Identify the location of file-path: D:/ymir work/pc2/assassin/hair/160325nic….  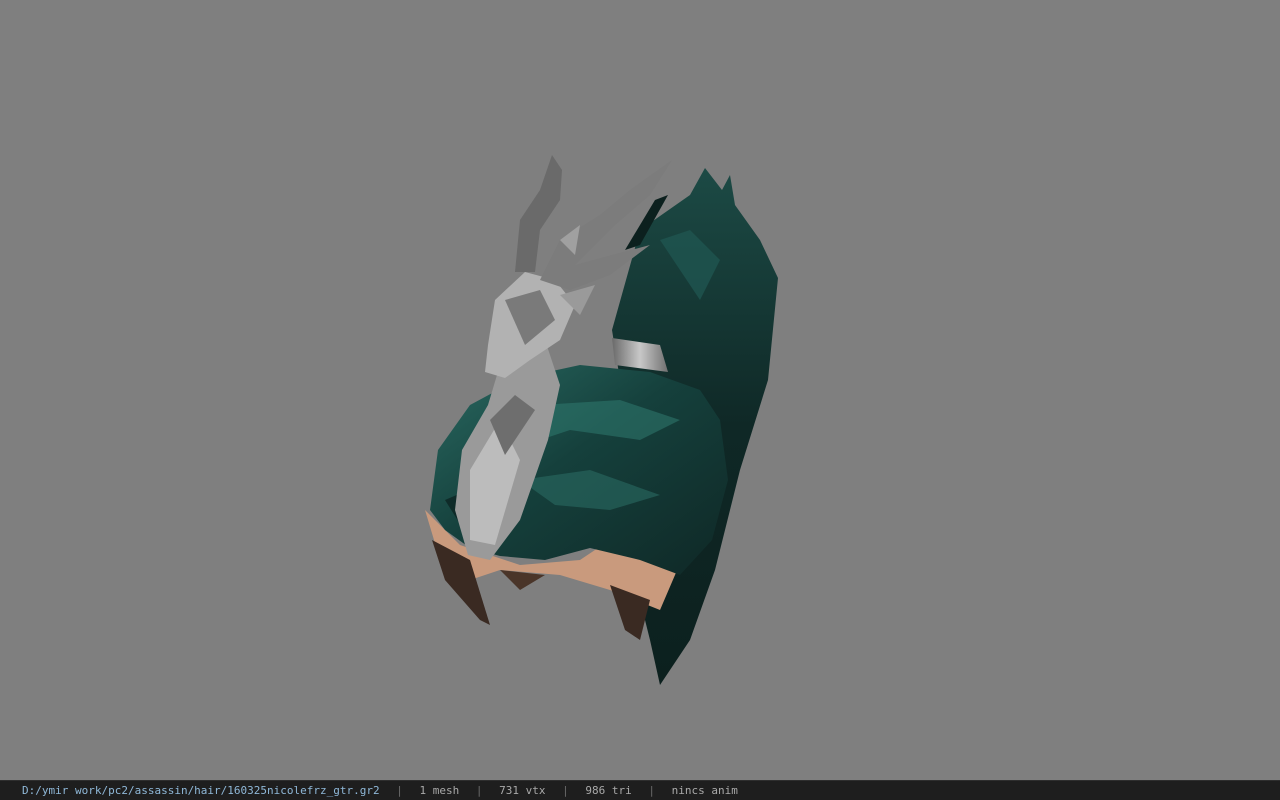
(201, 790).